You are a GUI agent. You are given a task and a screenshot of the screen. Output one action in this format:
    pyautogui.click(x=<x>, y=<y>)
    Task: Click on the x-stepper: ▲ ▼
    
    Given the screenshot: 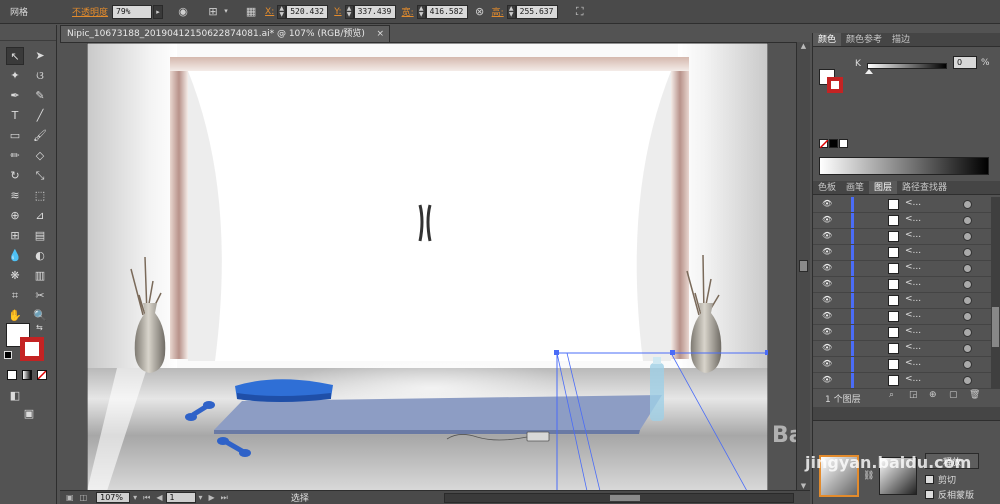 What is the action you would take?
    pyautogui.click(x=282, y=11)
    